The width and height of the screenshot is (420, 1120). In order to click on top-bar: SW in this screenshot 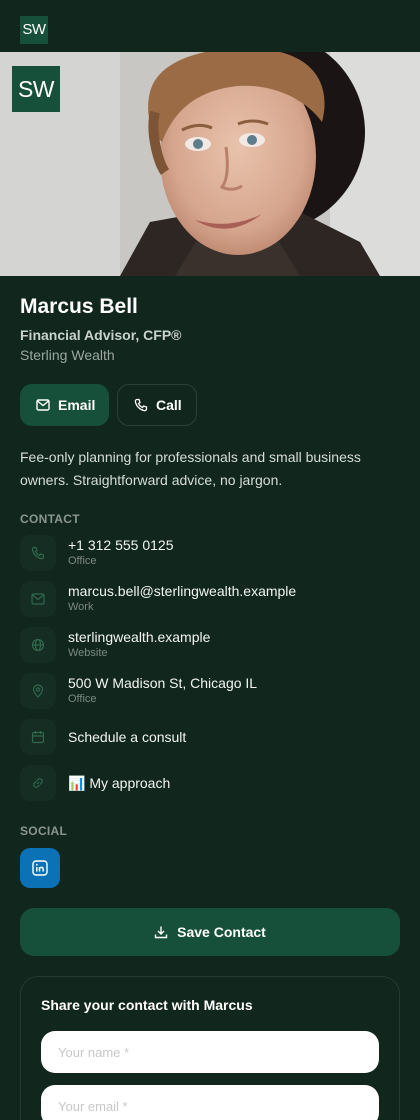, I will do `click(210, 26)`.